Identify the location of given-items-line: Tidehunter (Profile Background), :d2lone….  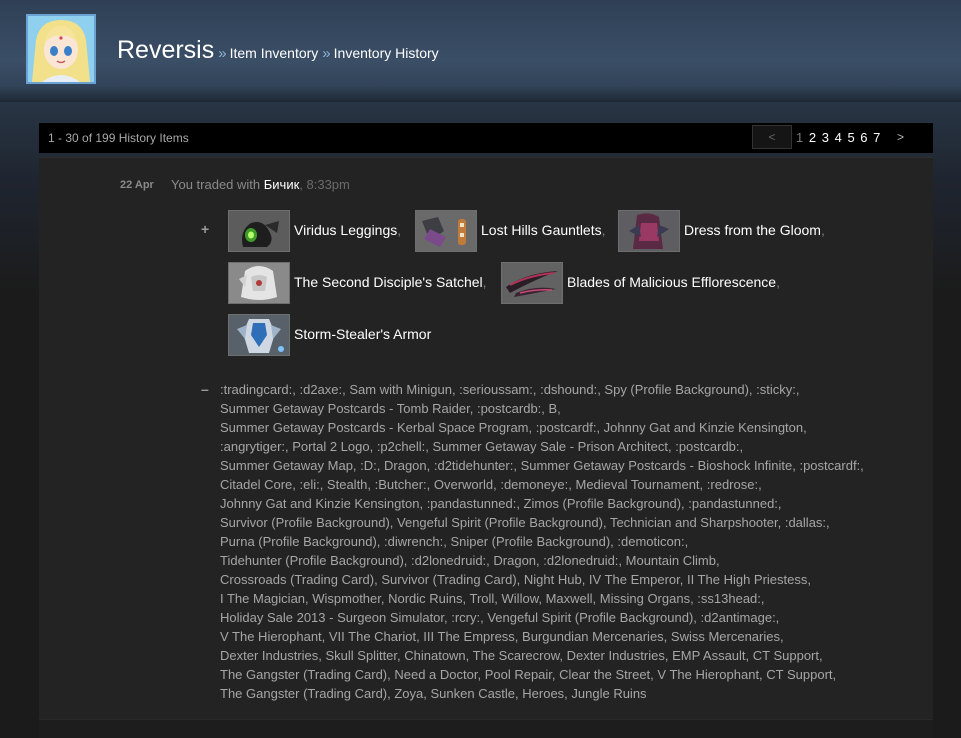
(470, 560).